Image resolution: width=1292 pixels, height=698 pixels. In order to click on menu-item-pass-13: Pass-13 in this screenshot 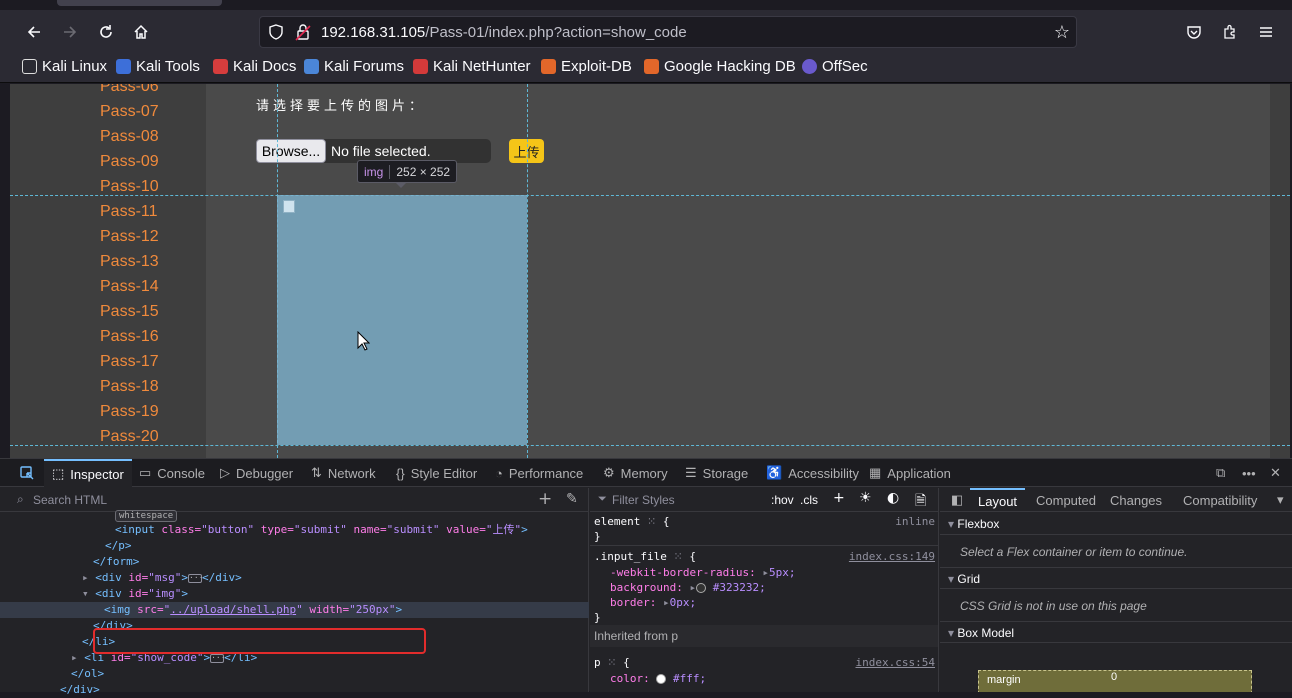, I will do `click(129, 262)`.